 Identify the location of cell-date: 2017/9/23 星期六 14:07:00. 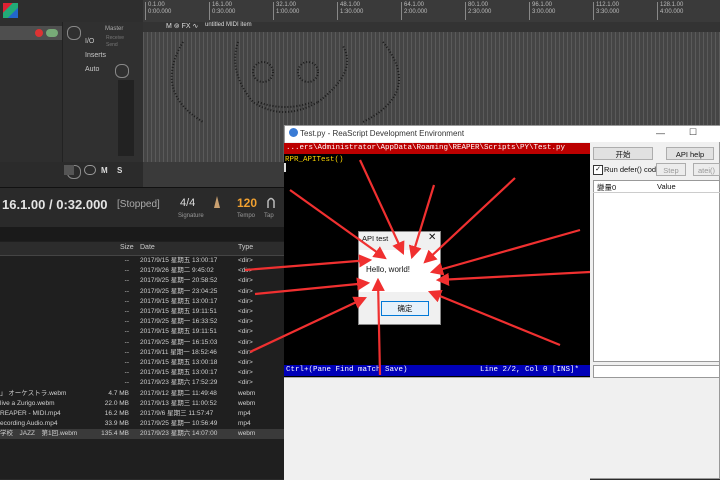
(179, 434).